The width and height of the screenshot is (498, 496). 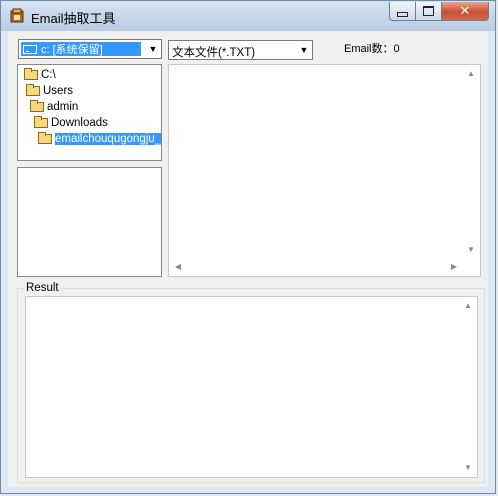 What do you see at coordinates (48, 75) in the screenshot?
I see `tree-item-label: C:\` at bounding box center [48, 75].